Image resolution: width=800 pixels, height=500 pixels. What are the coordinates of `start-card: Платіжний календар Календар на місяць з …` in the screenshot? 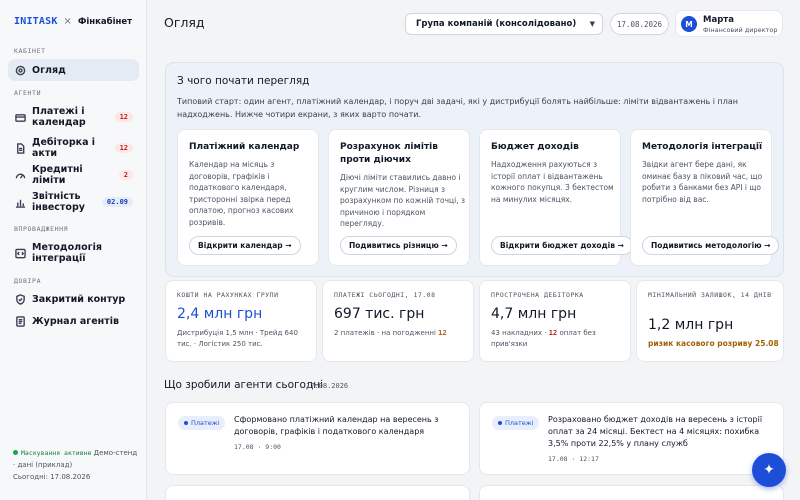 It's located at (248, 197).